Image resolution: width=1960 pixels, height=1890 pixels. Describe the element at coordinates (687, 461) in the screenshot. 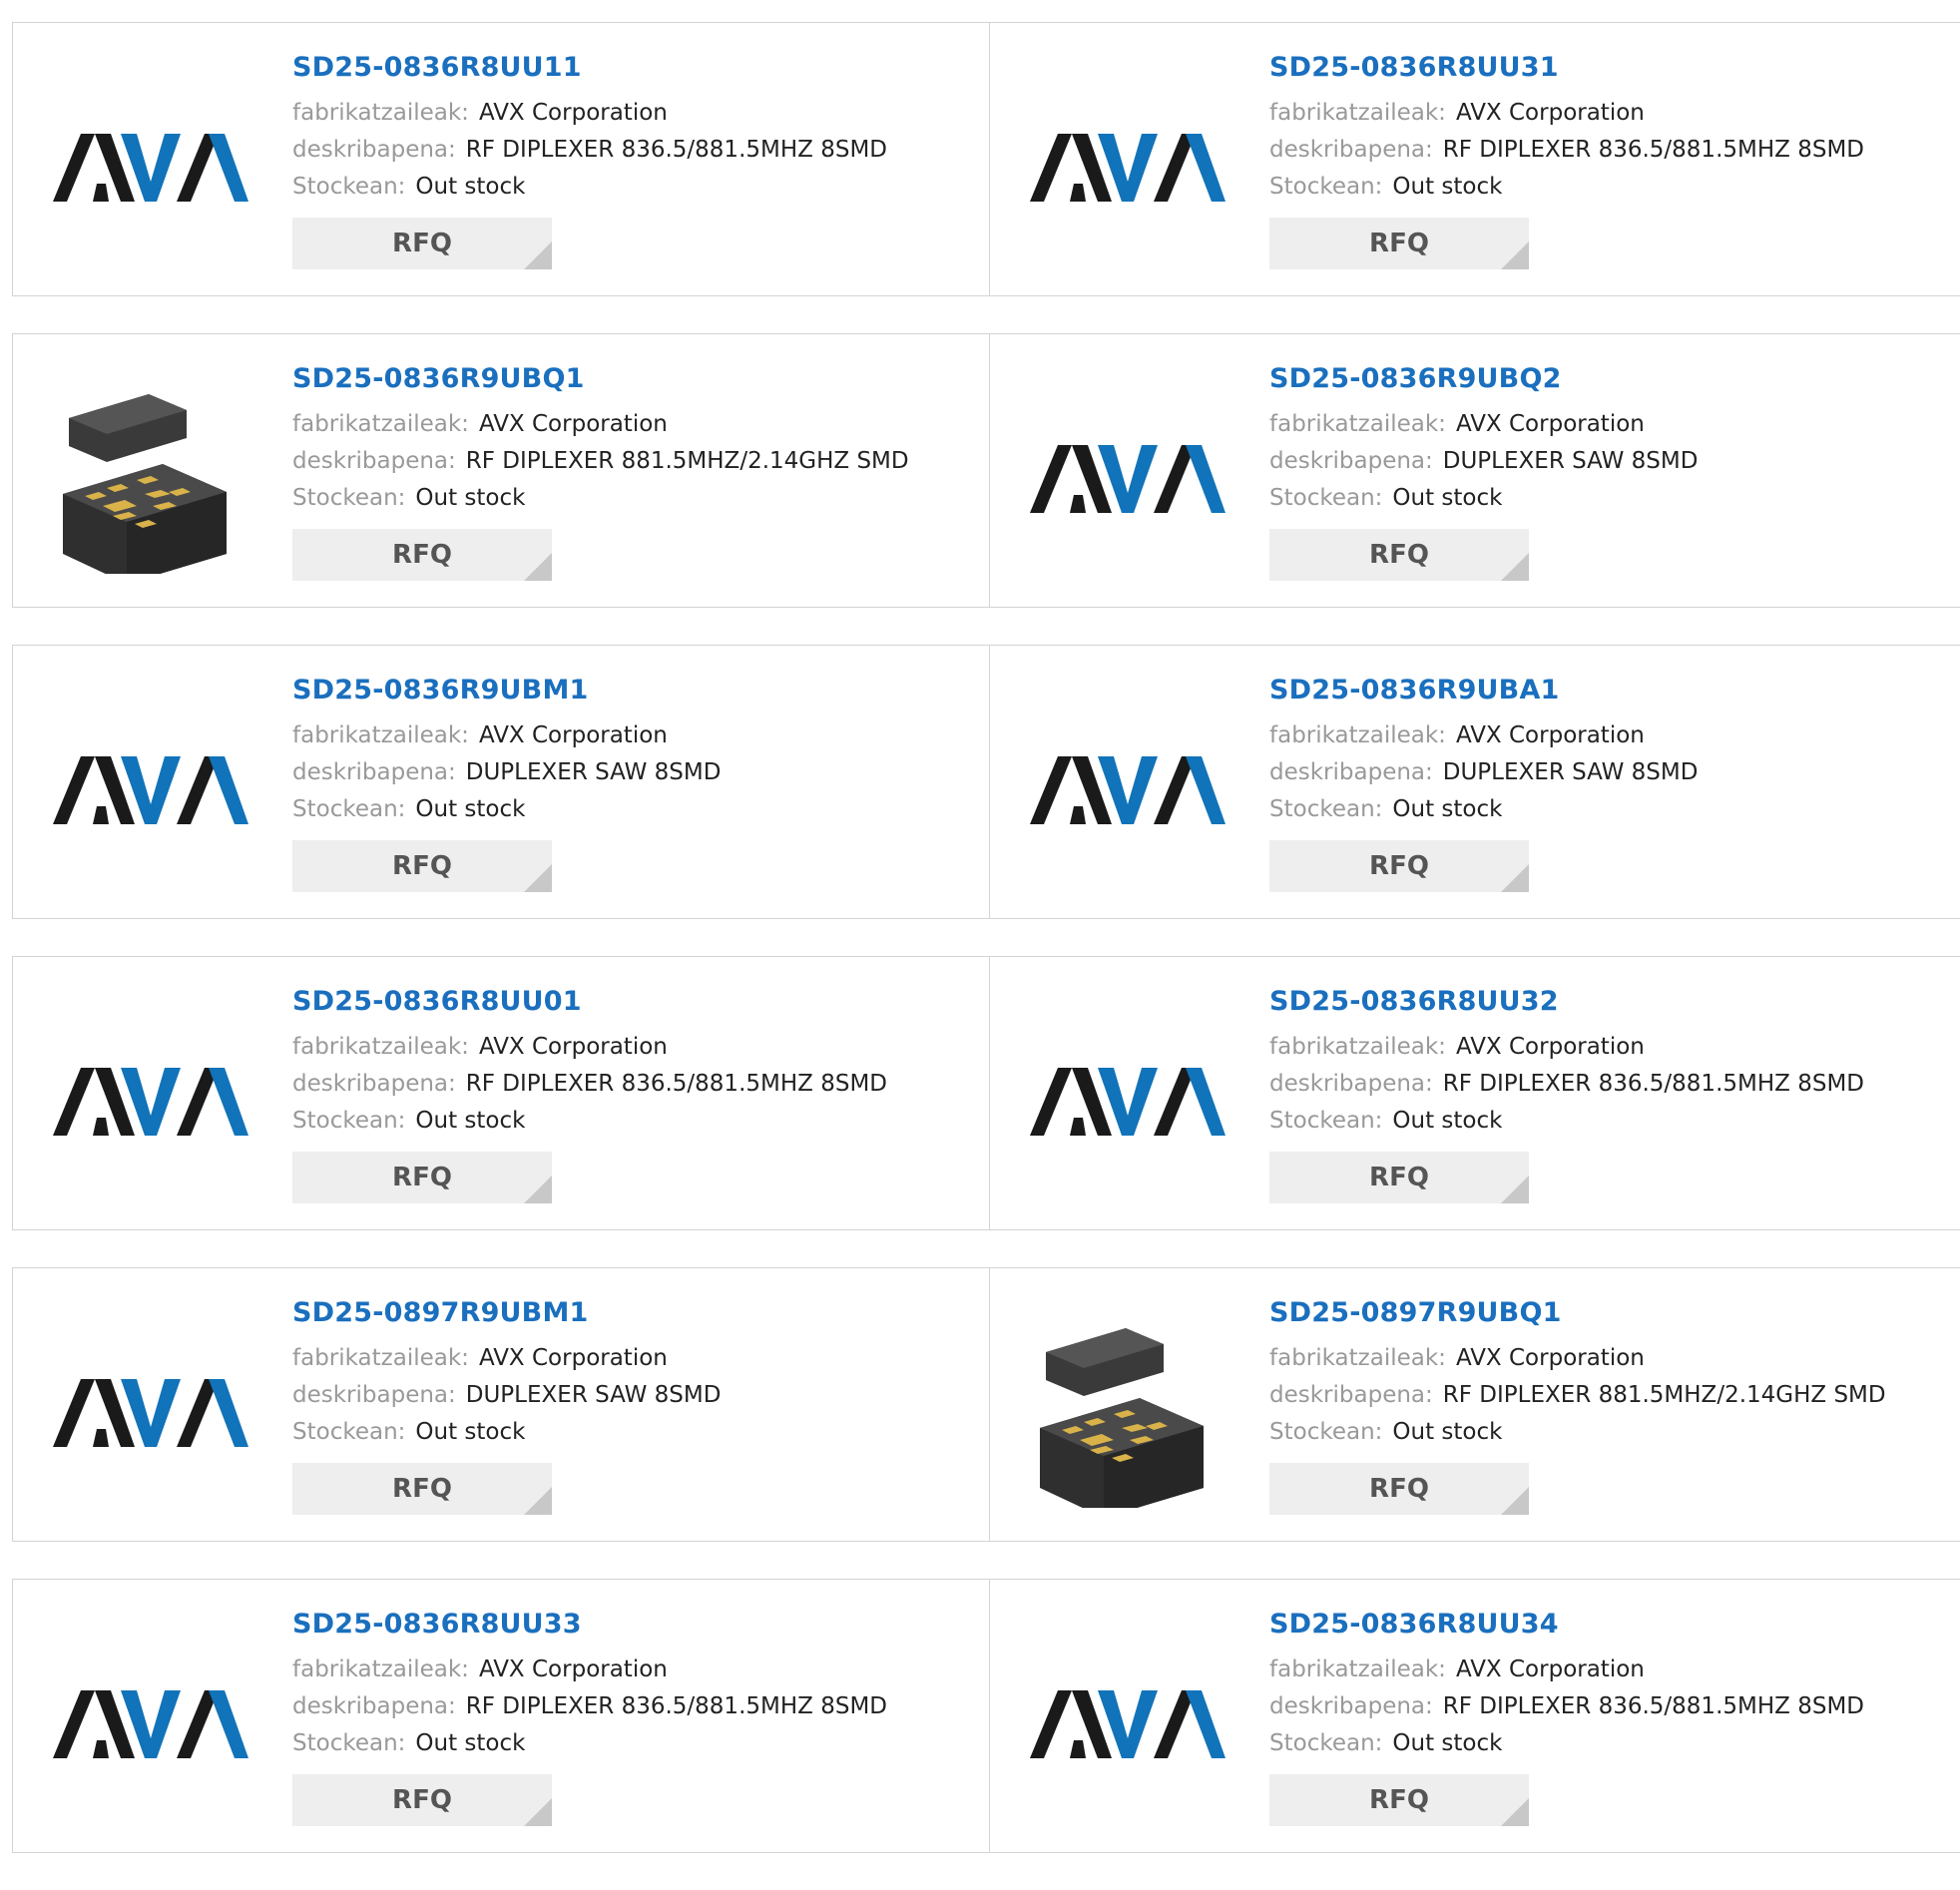

I see `description-value: RF DIPLEXER 881.5MHZ/2.14GHZ SMD` at that location.